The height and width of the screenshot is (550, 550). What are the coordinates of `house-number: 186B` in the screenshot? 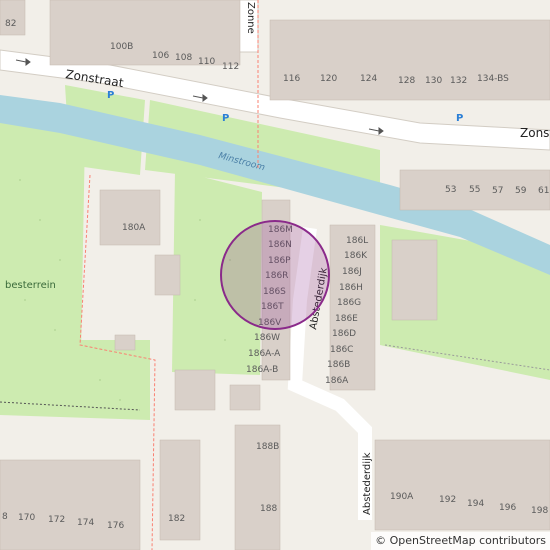 It's located at (338, 365).